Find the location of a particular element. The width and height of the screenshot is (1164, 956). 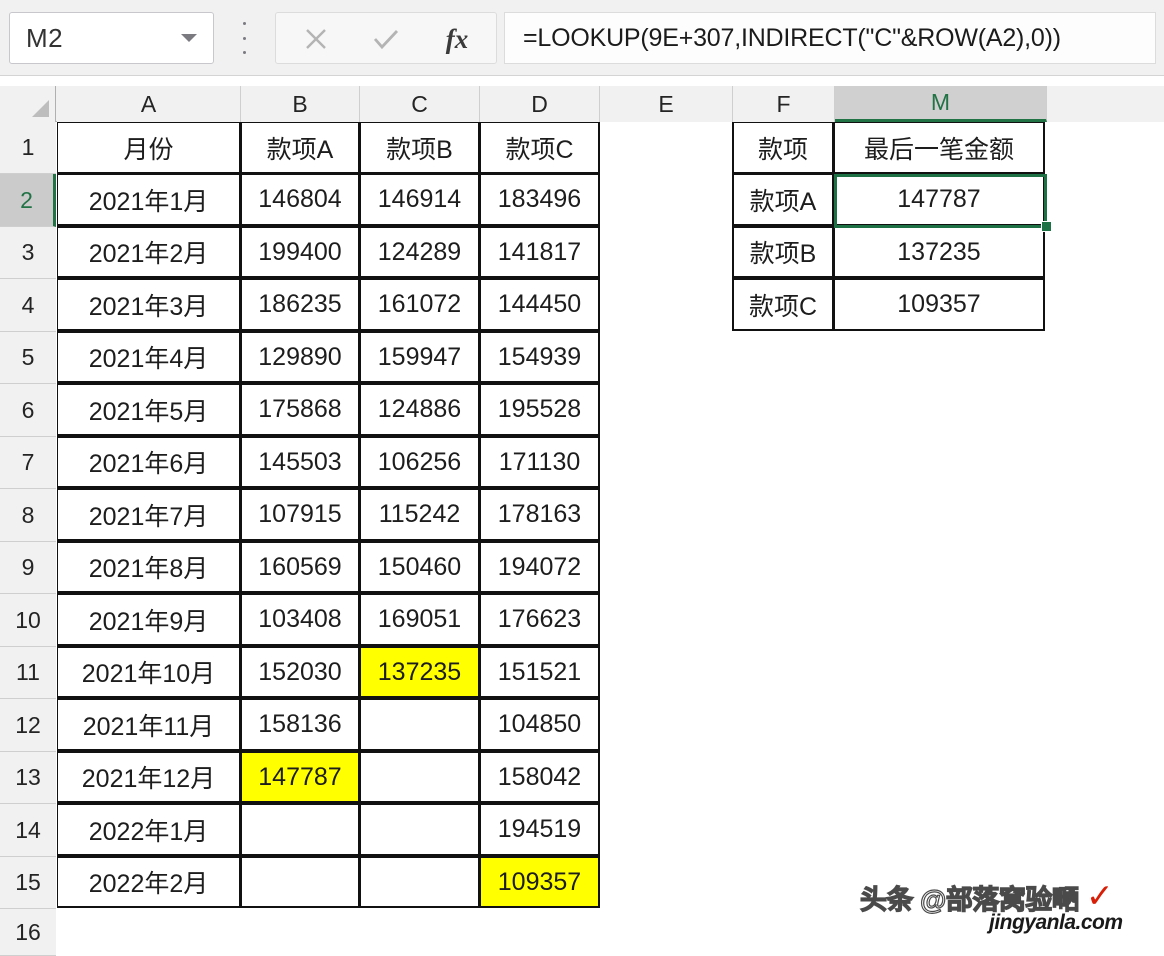

cell-B2: 146804 is located at coordinates (300, 199).